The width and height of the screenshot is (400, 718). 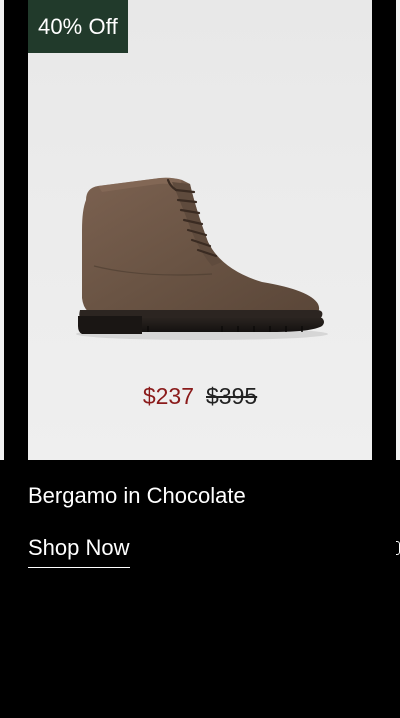 I want to click on next-shop-now-link-fragment, so click(x=398, y=550).